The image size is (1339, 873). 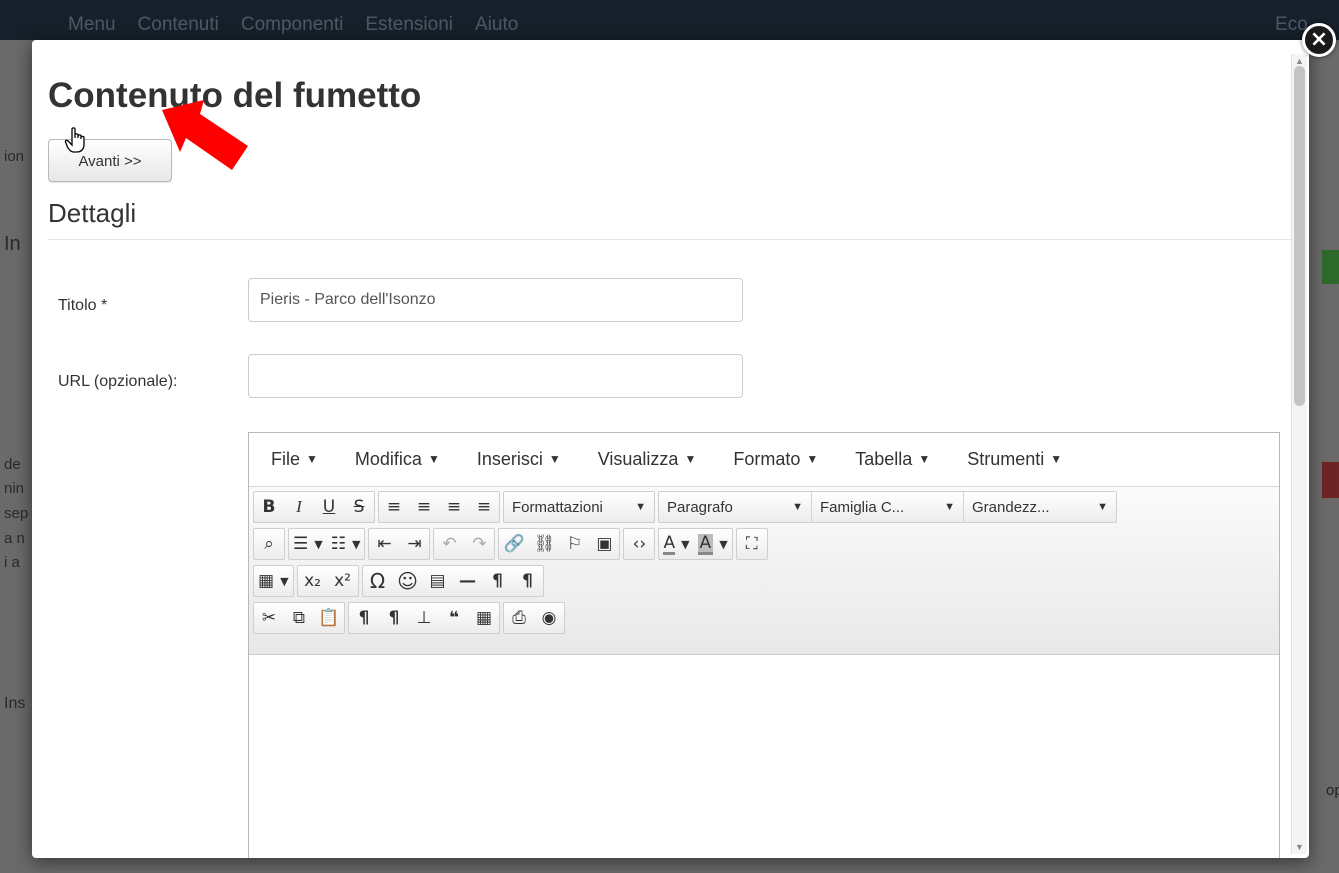 I want to click on fullscreen-group: ⛶, so click(x=751, y=544).